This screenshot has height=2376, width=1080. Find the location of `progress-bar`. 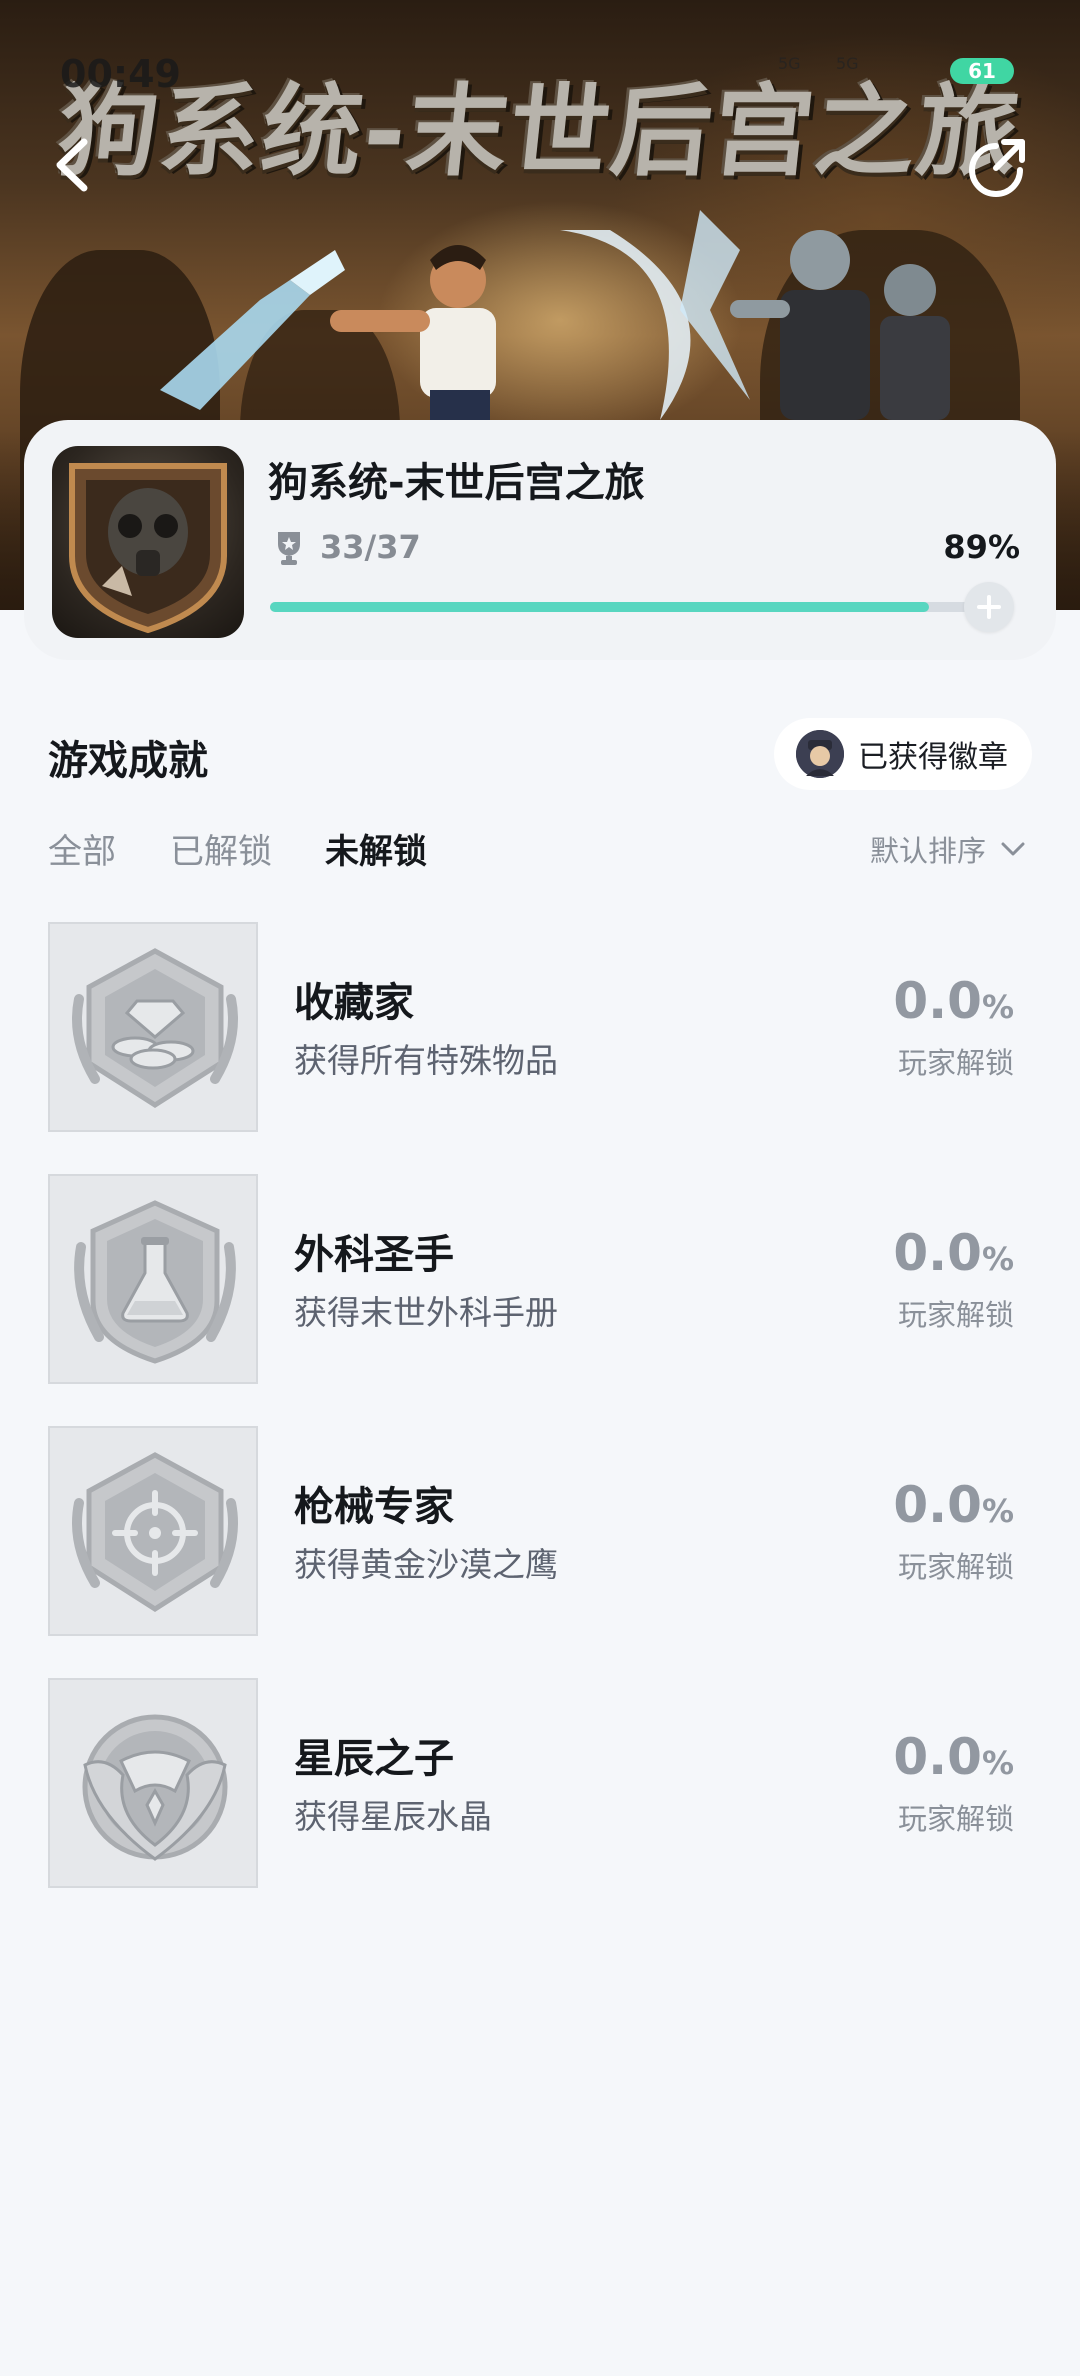

progress-bar is located at coordinates (640, 607).